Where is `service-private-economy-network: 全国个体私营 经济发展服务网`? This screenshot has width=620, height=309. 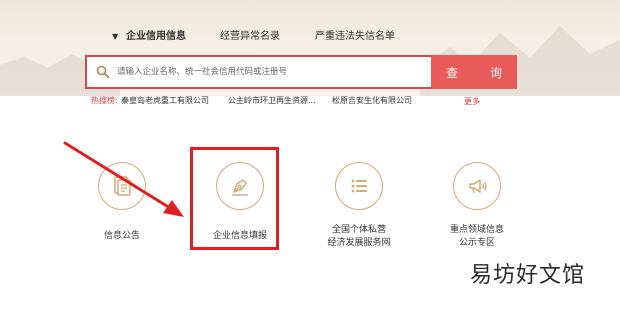 service-private-economy-network: 全国个体私营 经济发展服务网 is located at coordinates (359, 212).